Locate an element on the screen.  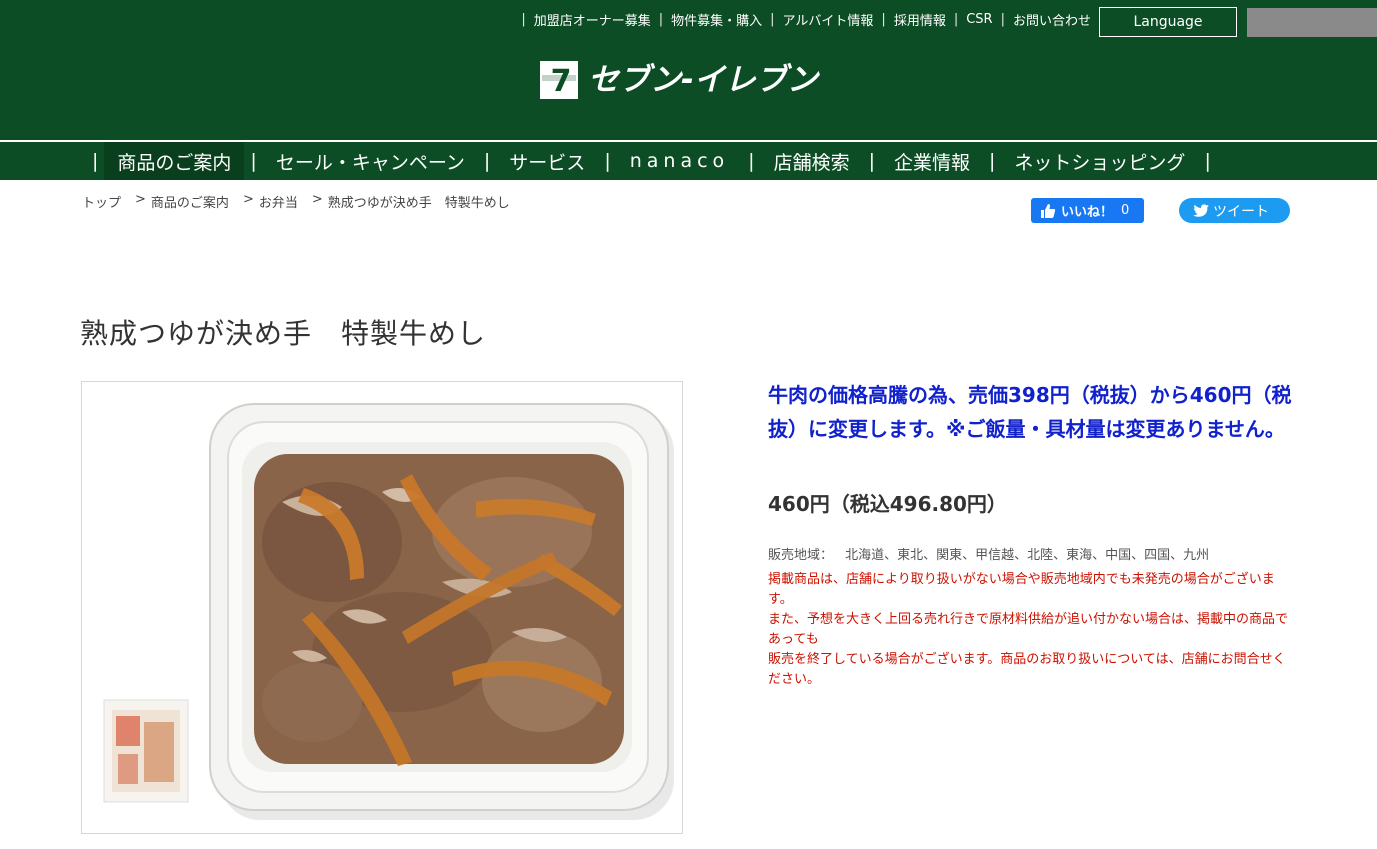
logo-text: セブン-イレブン is located at coordinates (703, 80).